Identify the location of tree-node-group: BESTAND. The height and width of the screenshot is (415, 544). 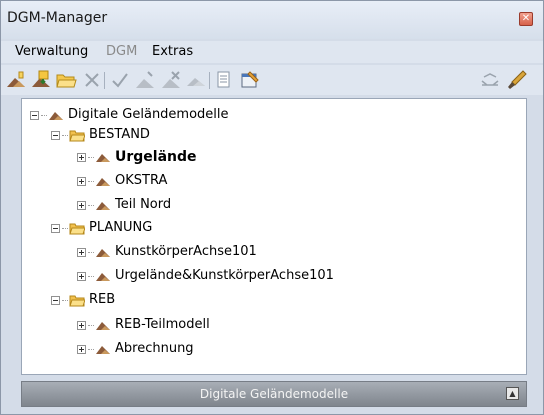
(151, 136).